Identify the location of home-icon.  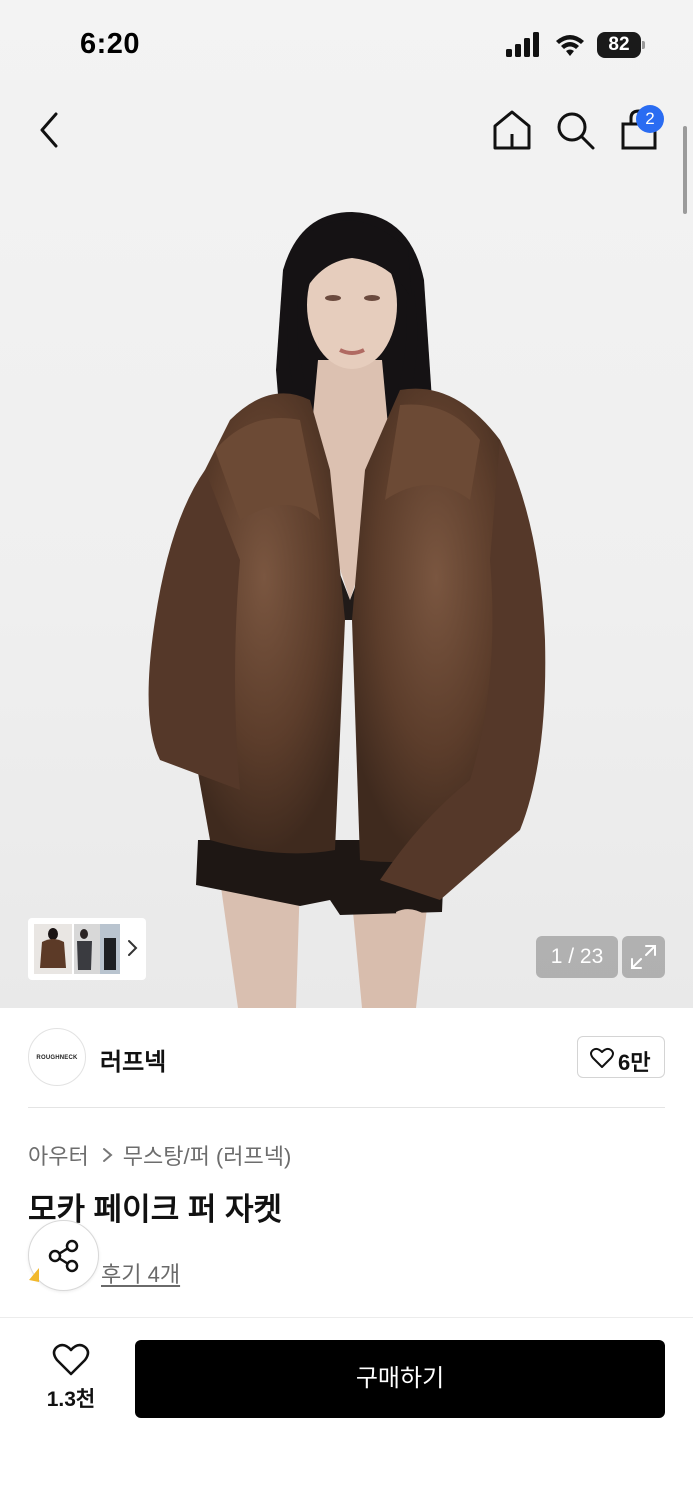
(512, 130).